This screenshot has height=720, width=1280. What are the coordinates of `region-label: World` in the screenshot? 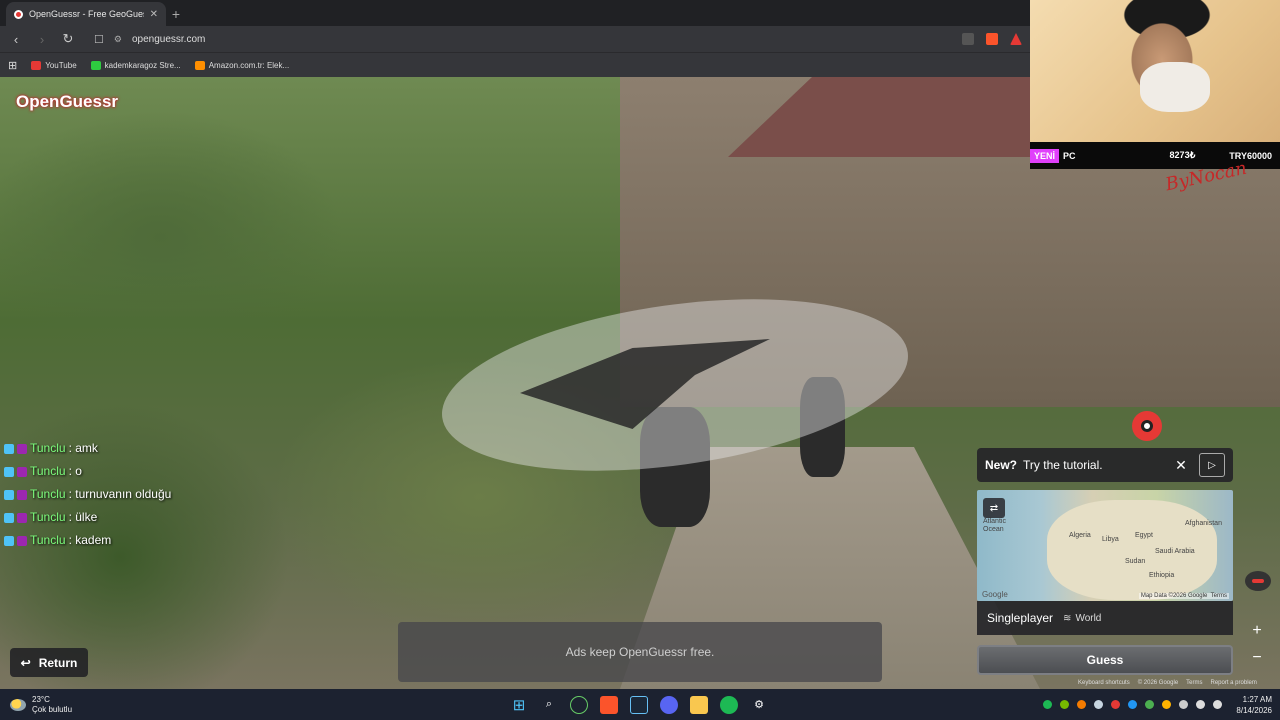 It's located at (1088, 618).